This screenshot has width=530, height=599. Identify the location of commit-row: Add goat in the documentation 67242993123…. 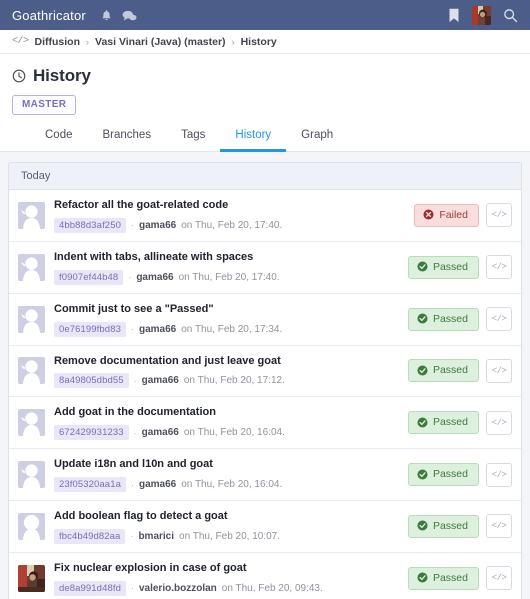
(265, 423).